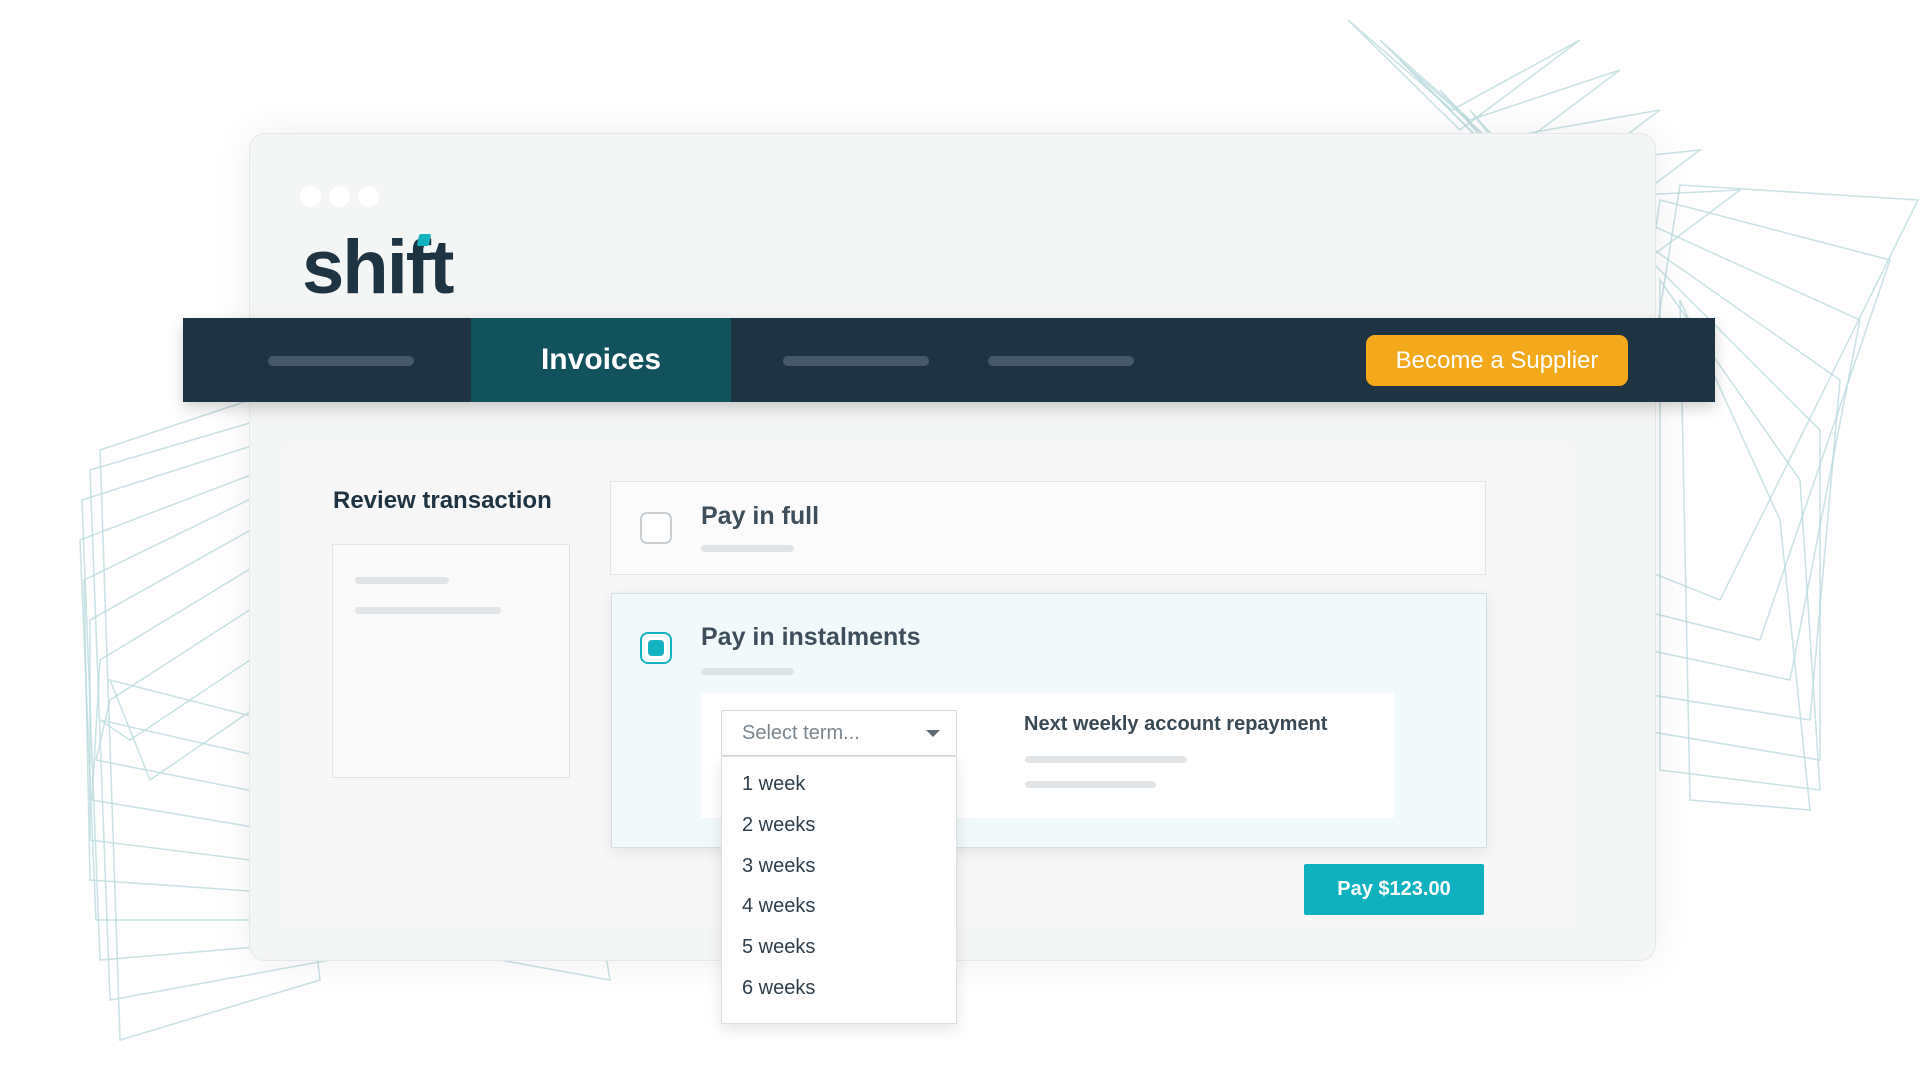  I want to click on become-a-supplier-button: Become a Supplier, so click(1497, 360).